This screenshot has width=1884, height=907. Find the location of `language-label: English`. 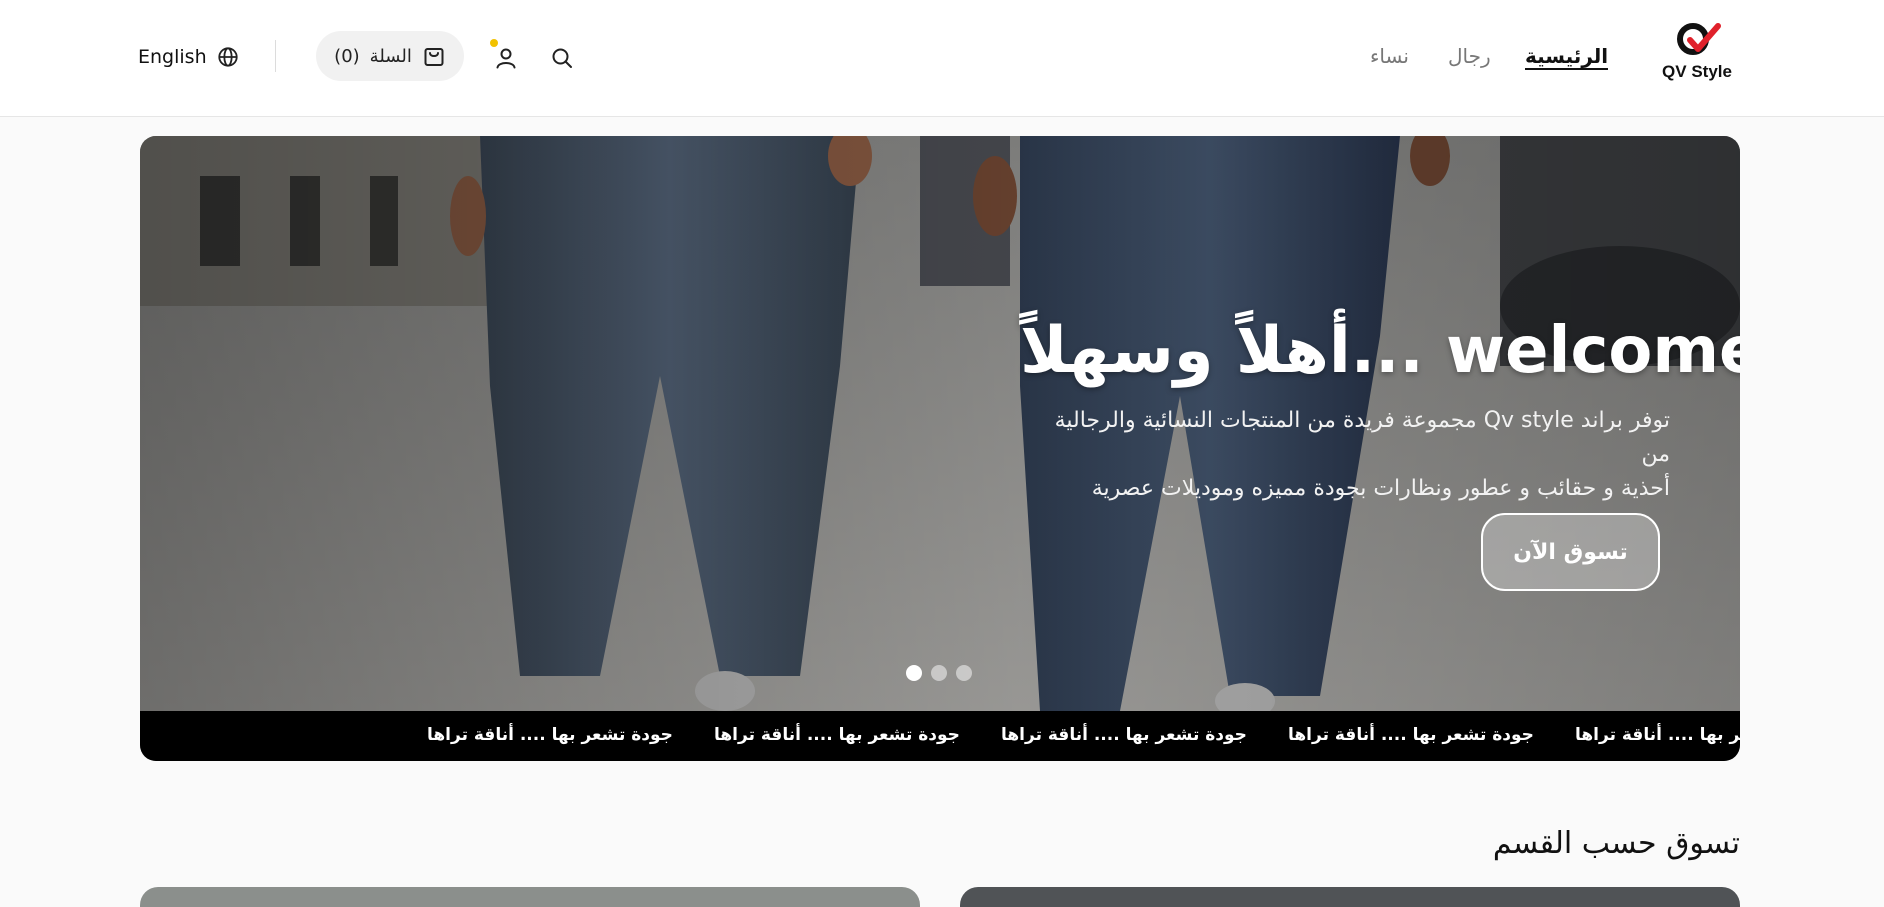

language-label: English is located at coordinates (172, 57).